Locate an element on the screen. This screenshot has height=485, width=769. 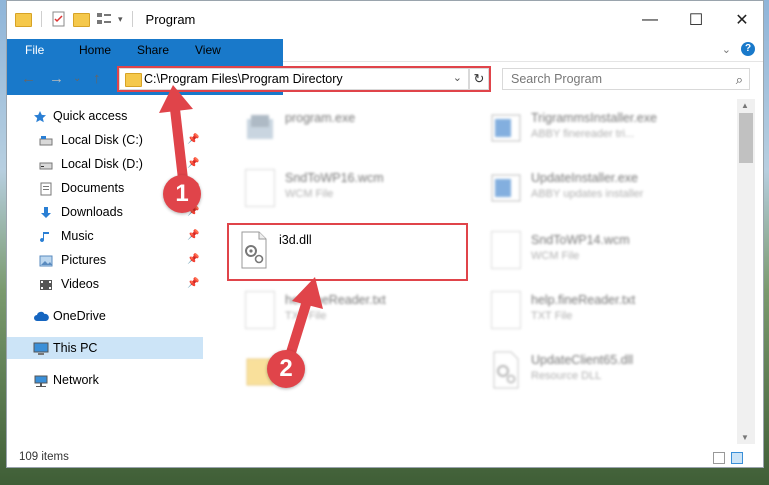
sidebar-item-label: Music is located at coordinates (77, 236).